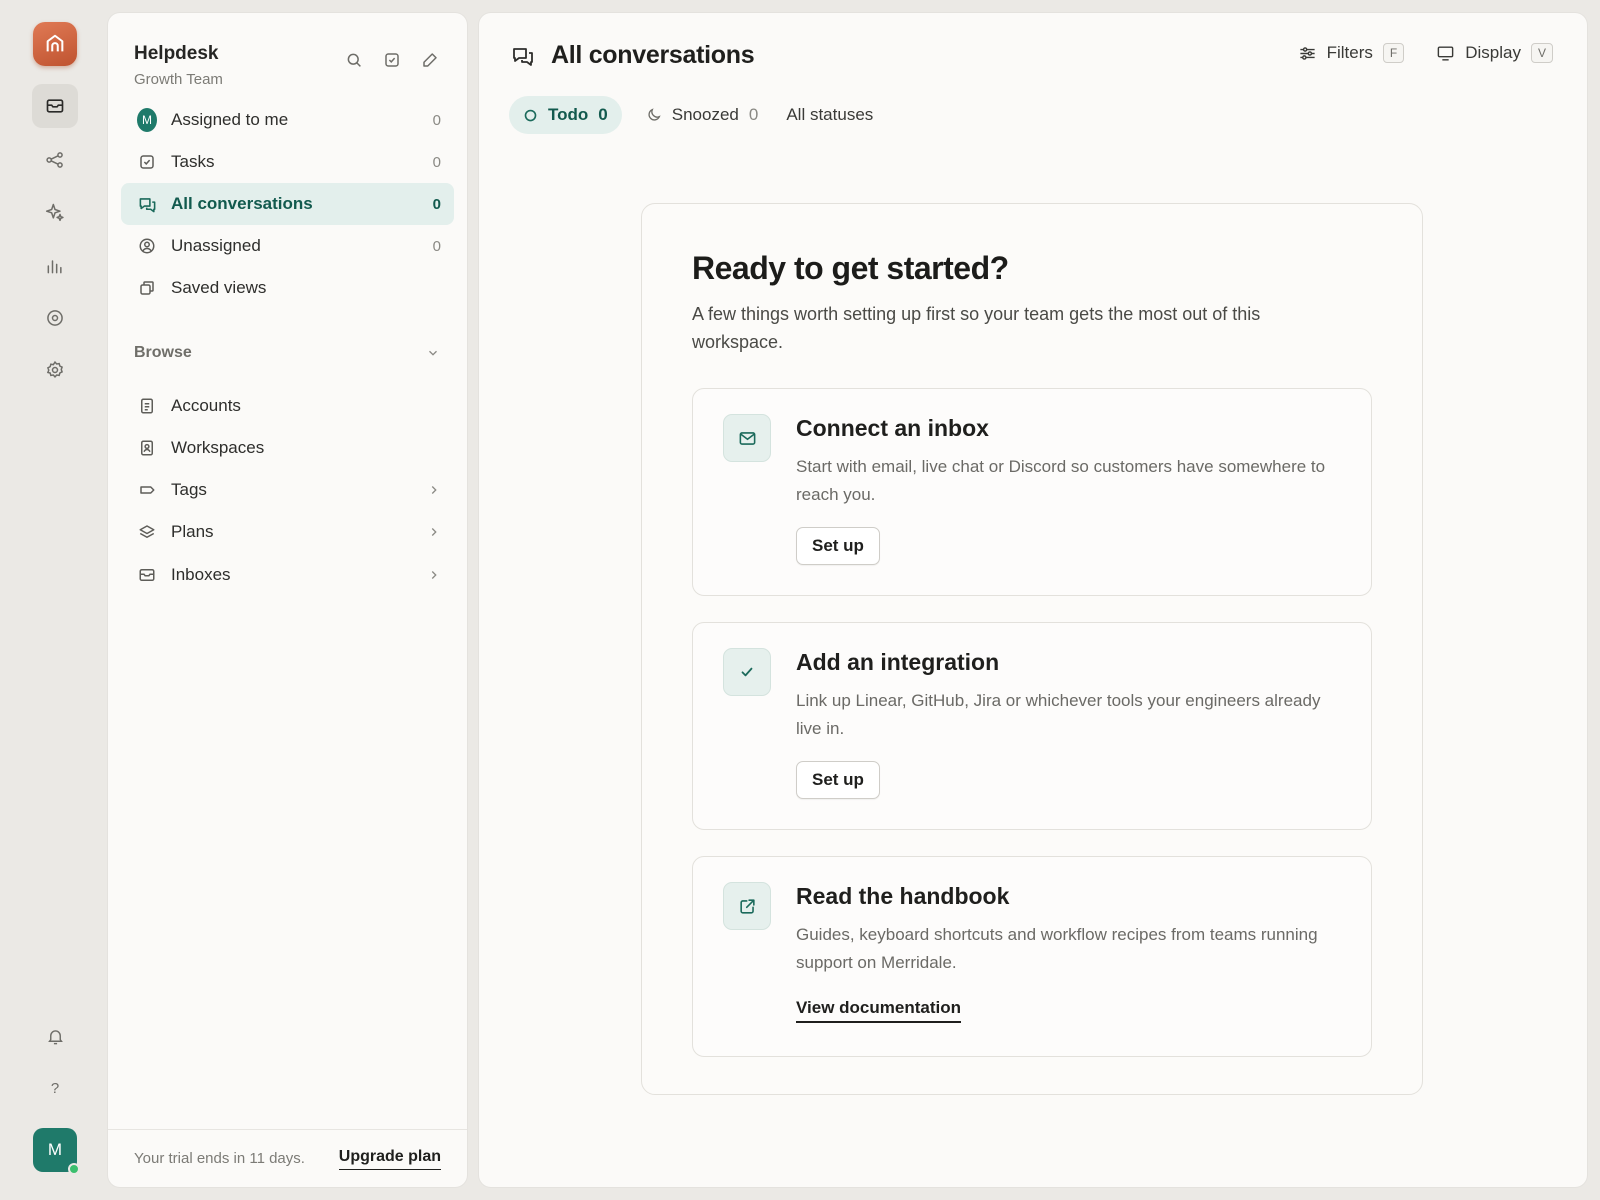  I want to click on chevron-down-icon, so click(433, 353).